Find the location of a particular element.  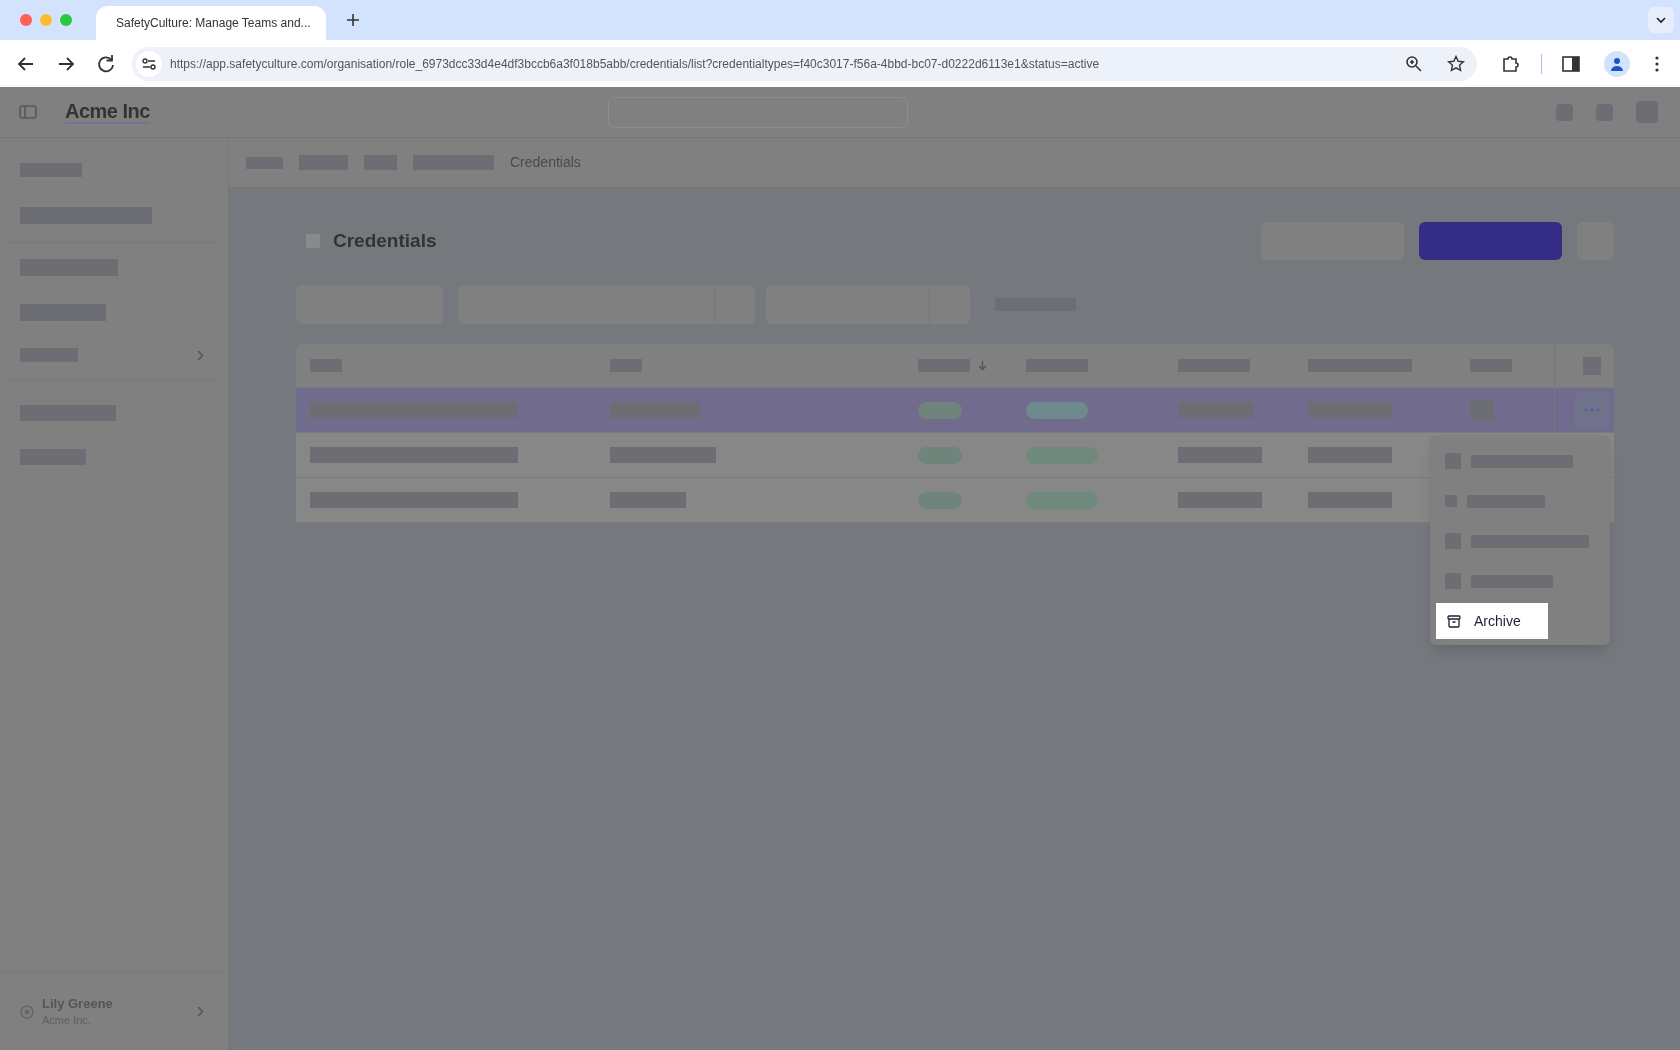

extensions-icon is located at coordinates (1511, 63).